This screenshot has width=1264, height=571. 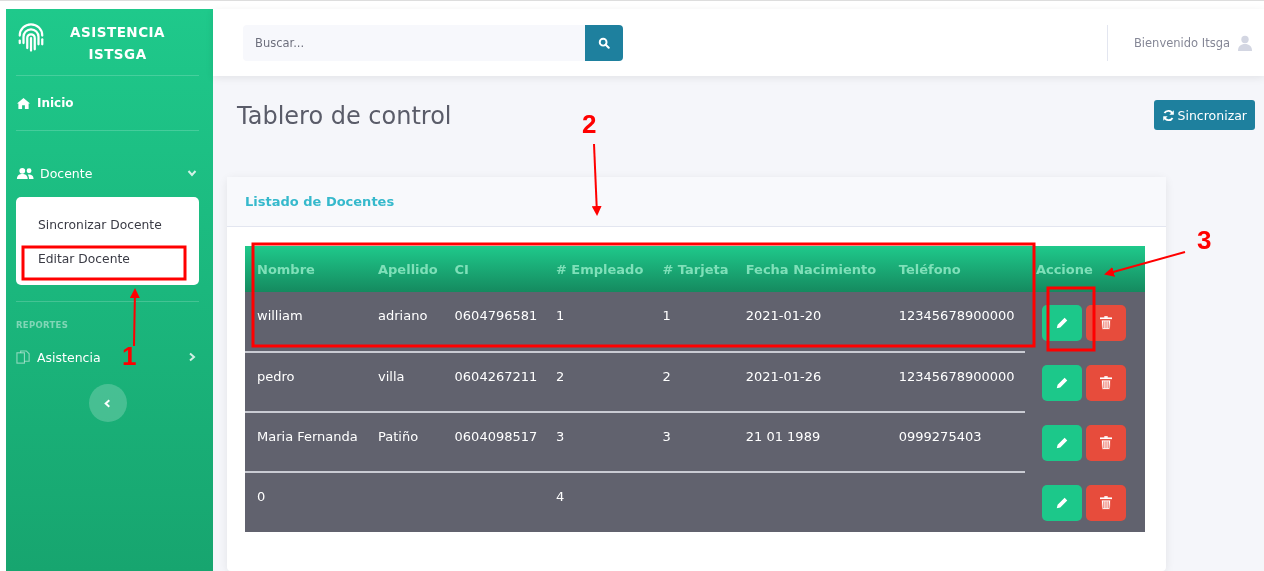 What do you see at coordinates (31, 38) in the screenshot?
I see `fingerprint-icon` at bounding box center [31, 38].